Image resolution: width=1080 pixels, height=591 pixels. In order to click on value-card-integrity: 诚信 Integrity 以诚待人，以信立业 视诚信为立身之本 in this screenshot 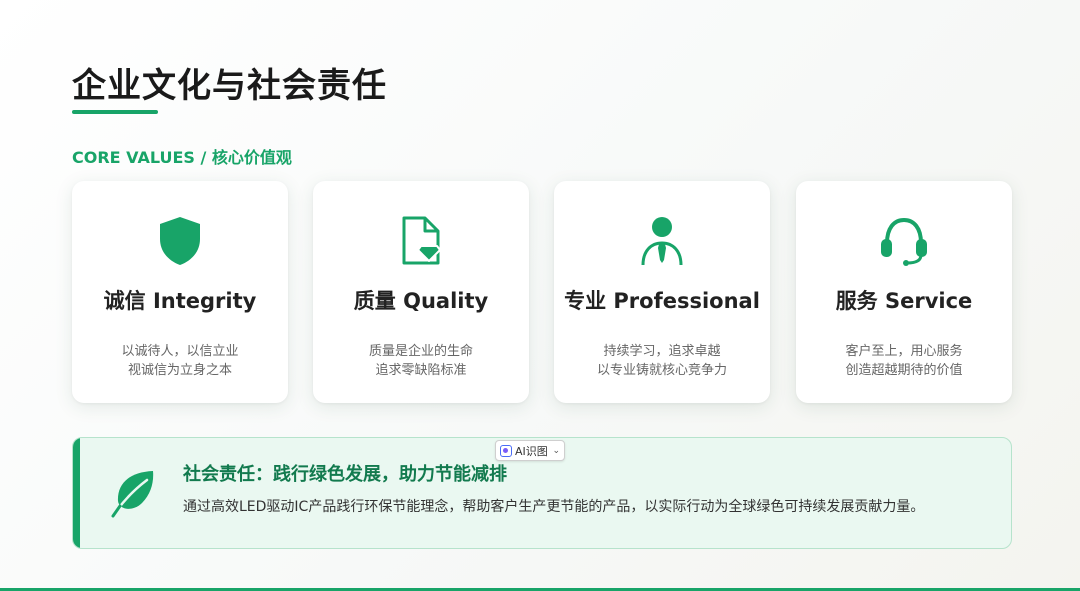, I will do `click(180, 292)`.